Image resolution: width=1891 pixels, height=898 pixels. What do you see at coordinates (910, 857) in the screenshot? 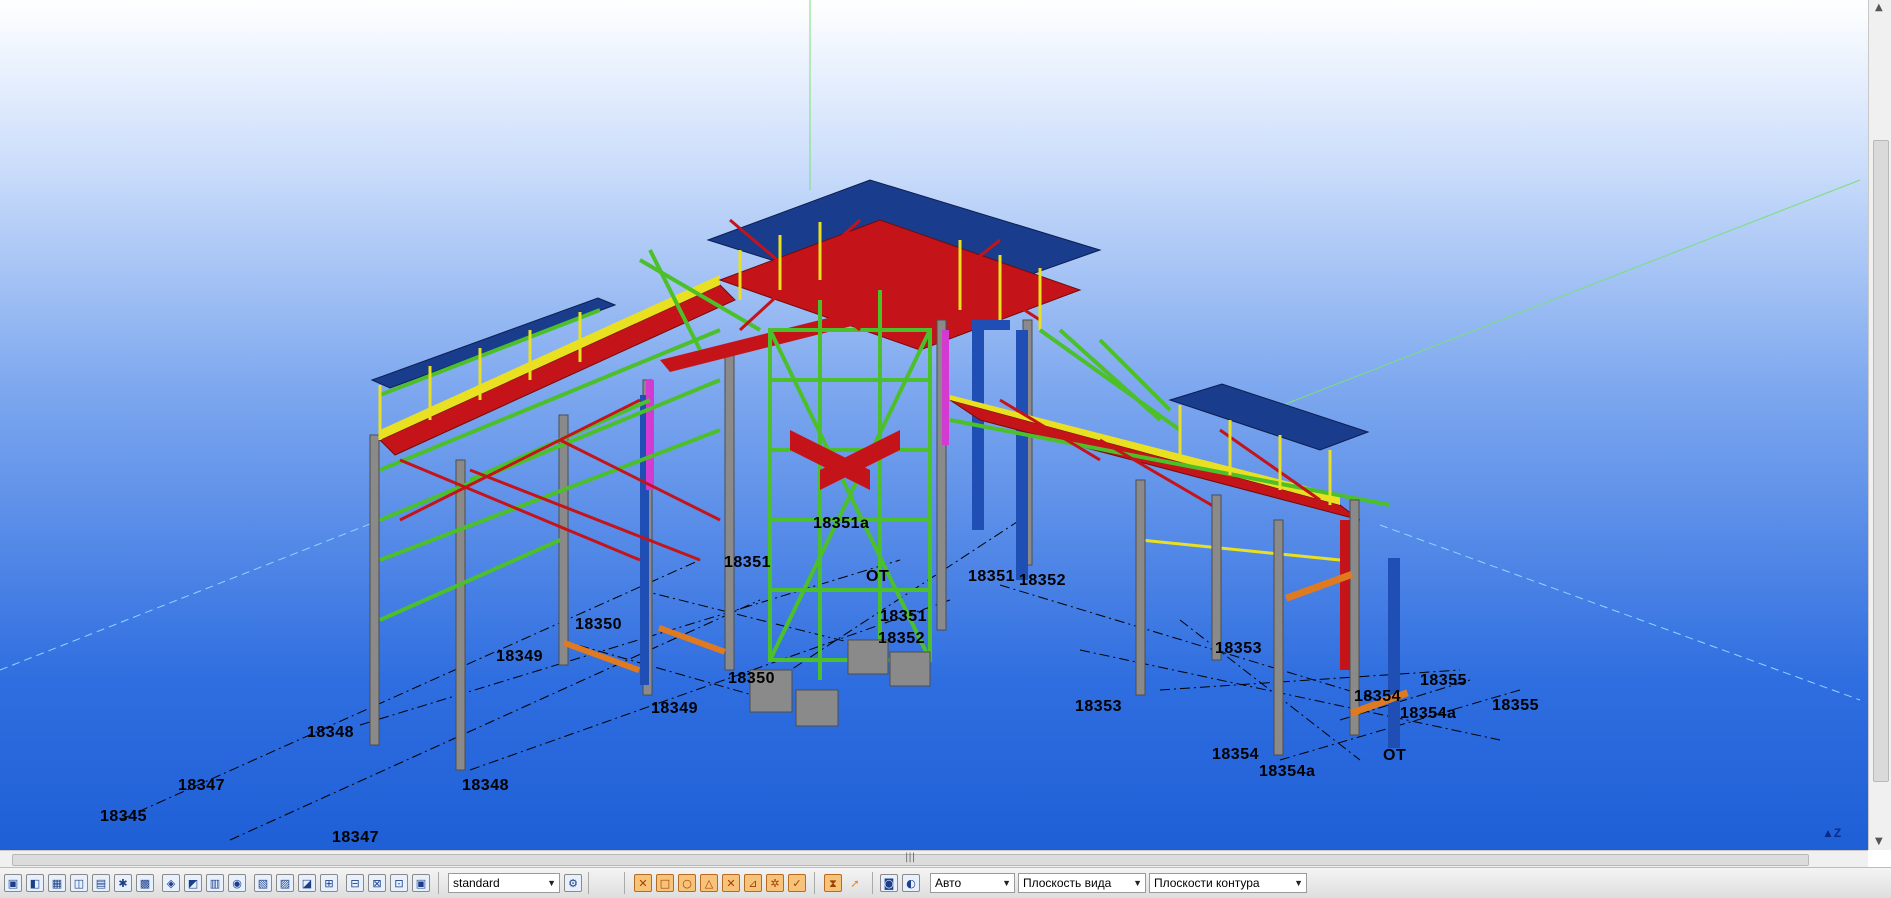
I see `scroll-grip-icon: |||` at bounding box center [910, 857].